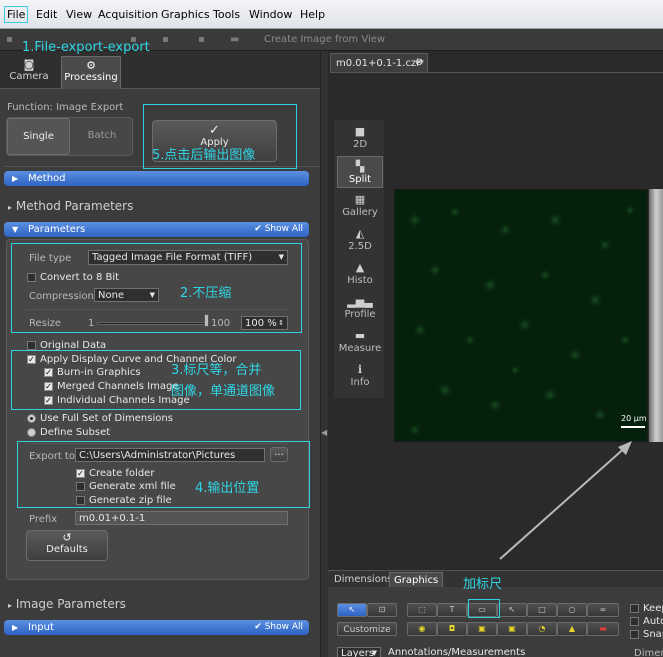 This screenshot has width=663, height=657. Describe the element at coordinates (324, 39) in the screenshot. I see `create-image-from-view: Create Image from View` at that location.